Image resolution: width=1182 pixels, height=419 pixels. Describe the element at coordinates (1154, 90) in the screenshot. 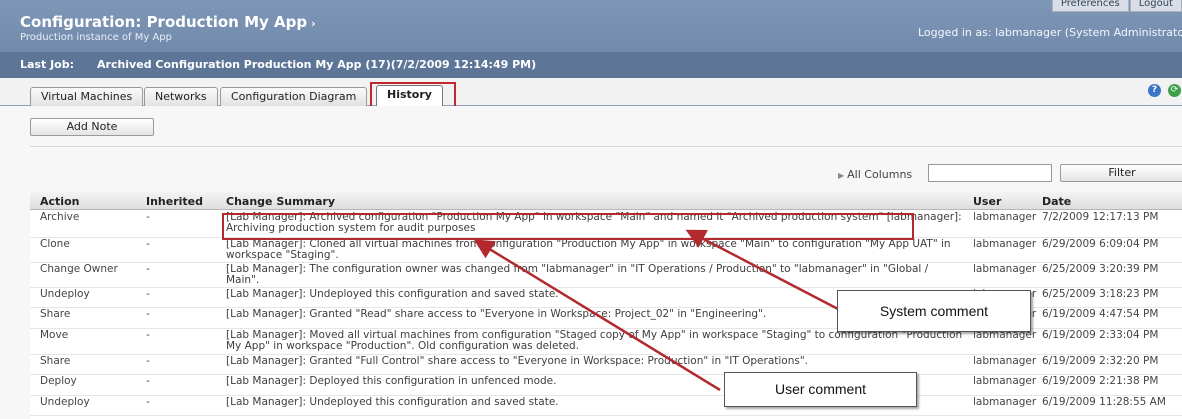

I see `help-icon: ?` at that location.